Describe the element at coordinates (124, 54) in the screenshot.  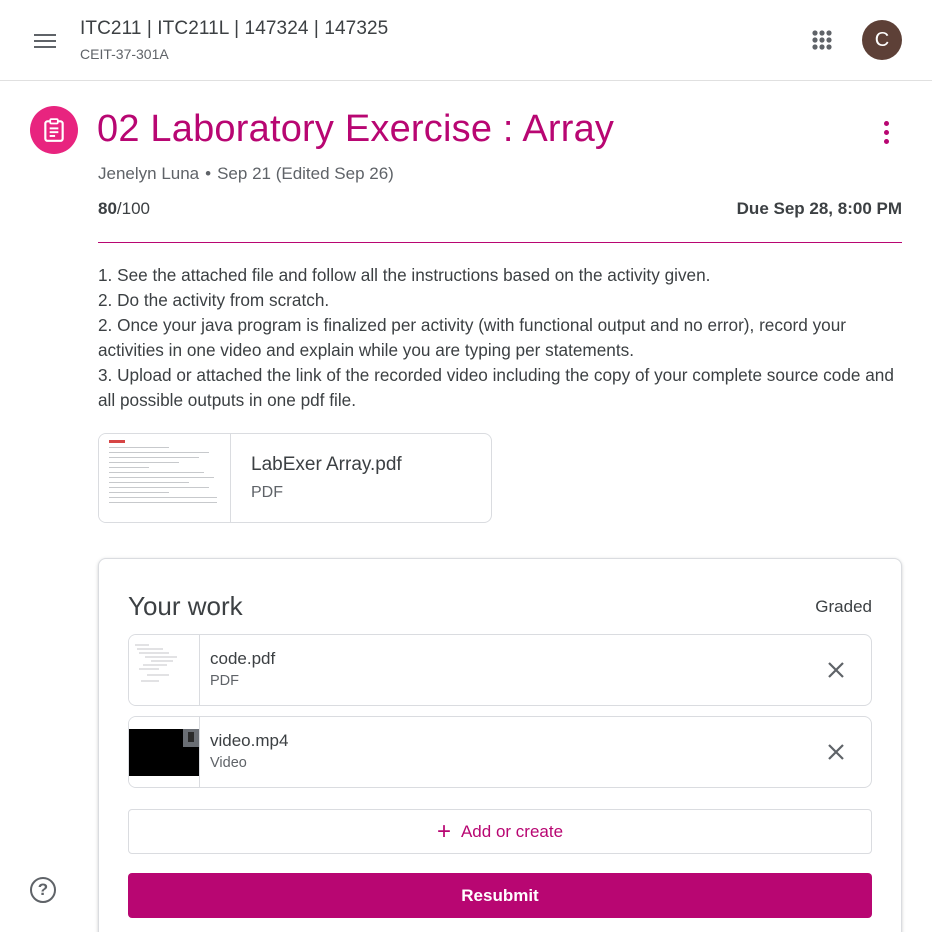
I see `class-section: CEIT-37-301A` at that location.